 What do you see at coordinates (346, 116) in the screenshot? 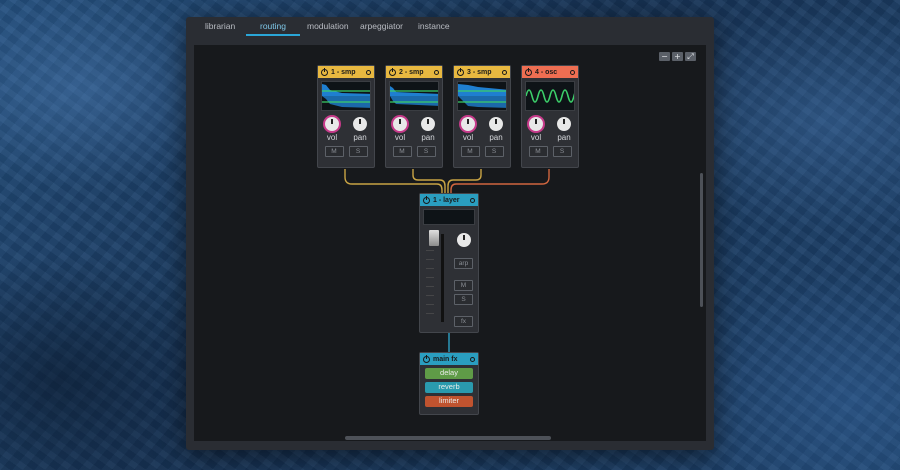
I see `module-1-smp: 1 - smp vol pan MS` at bounding box center [346, 116].